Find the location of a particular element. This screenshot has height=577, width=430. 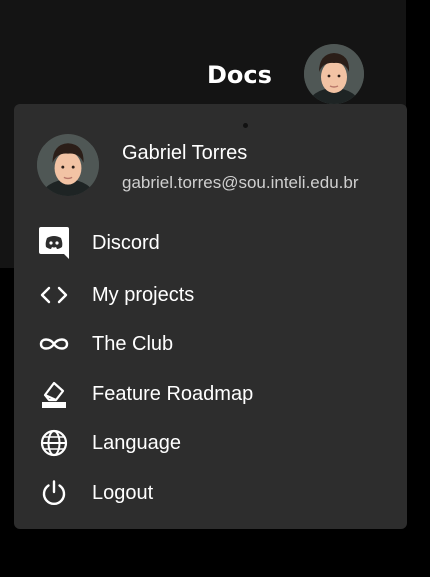

globe-icon is located at coordinates (54, 443).